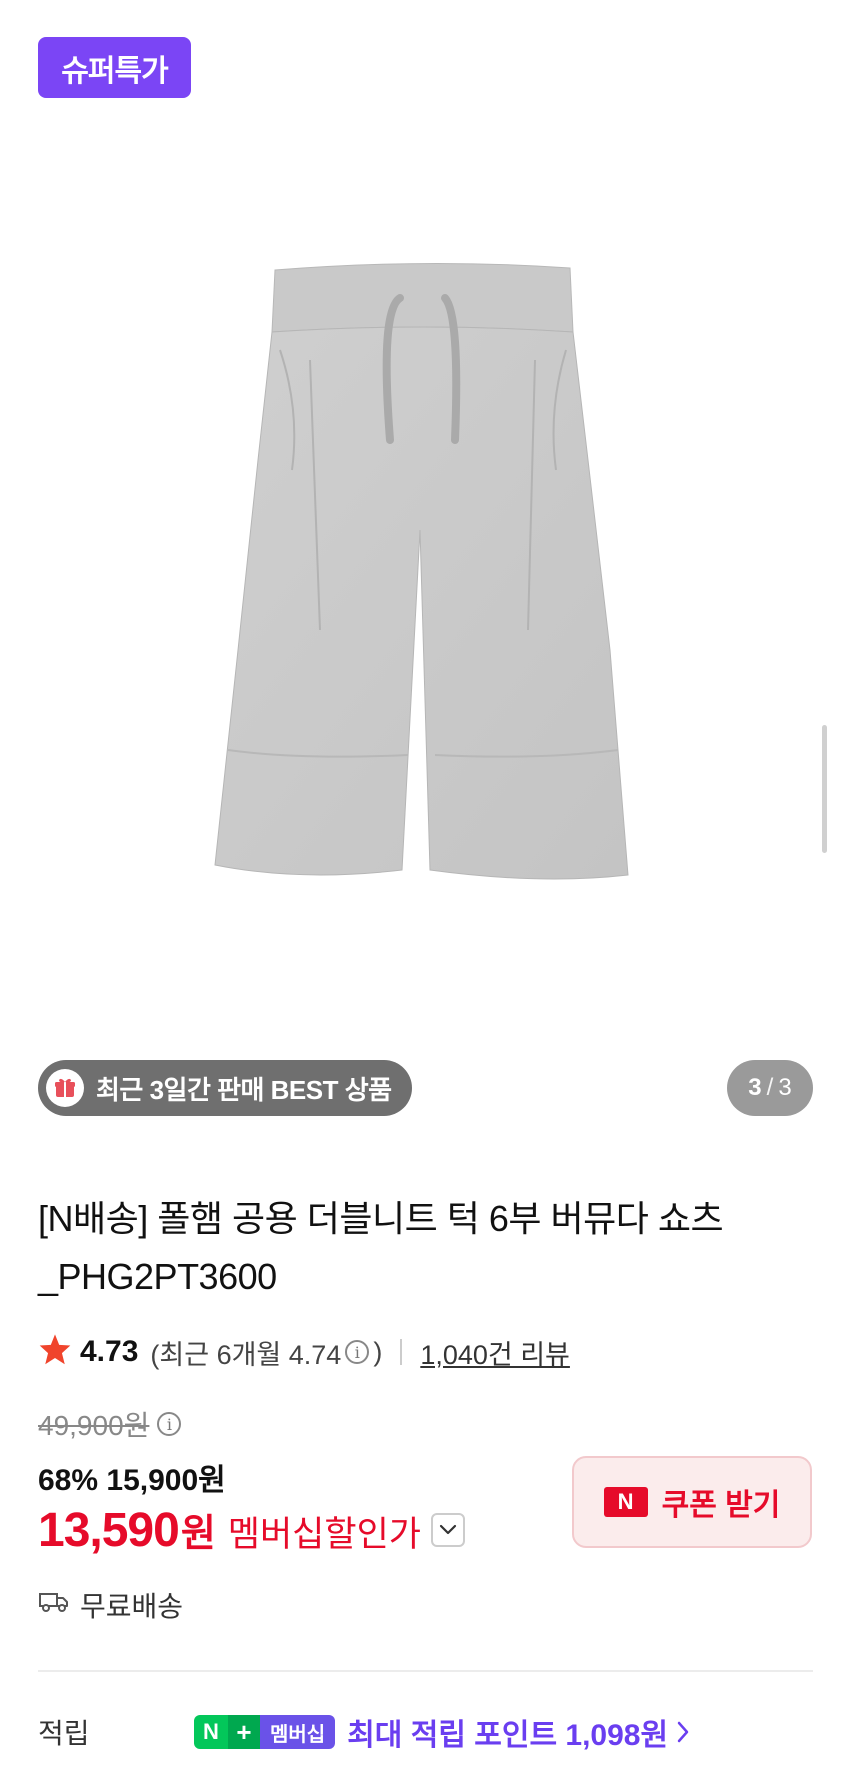  I want to click on star-icon, so click(55, 1352).